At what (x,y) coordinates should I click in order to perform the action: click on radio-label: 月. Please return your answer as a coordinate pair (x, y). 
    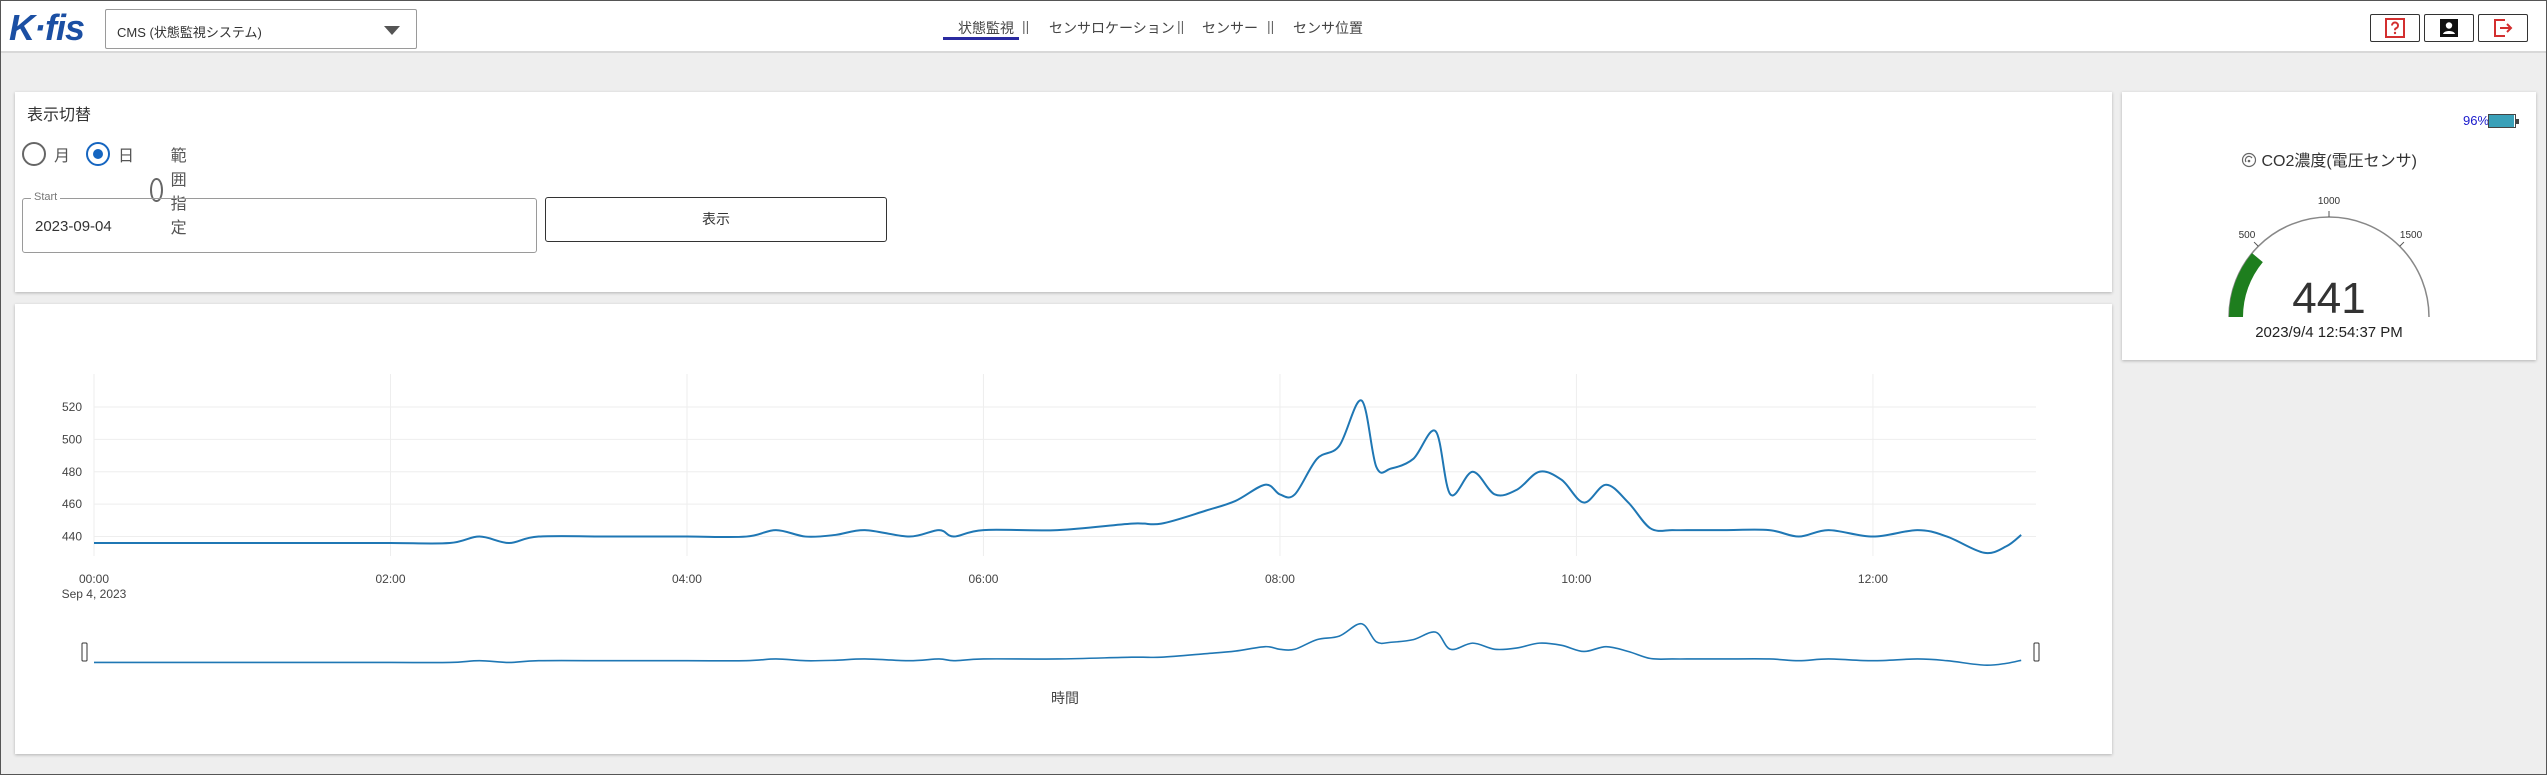
    Looking at the image, I should click on (62, 156).